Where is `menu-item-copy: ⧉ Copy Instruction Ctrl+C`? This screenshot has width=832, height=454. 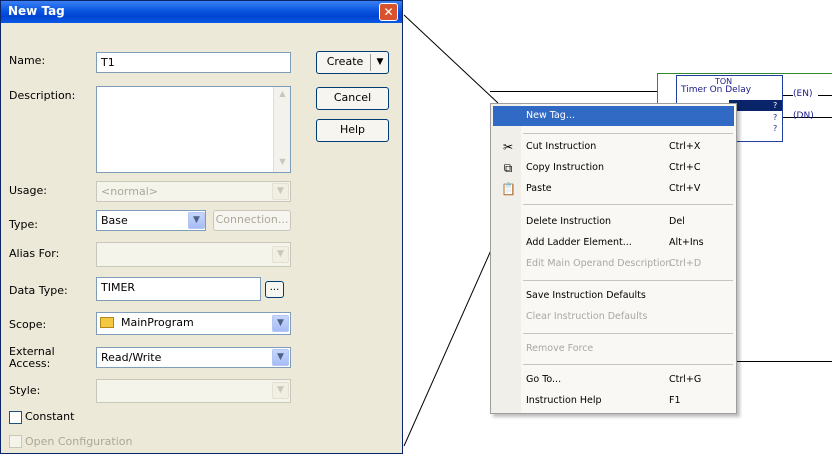 menu-item-copy: ⧉ Copy Instruction Ctrl+C is located at coordinates (613, 168).